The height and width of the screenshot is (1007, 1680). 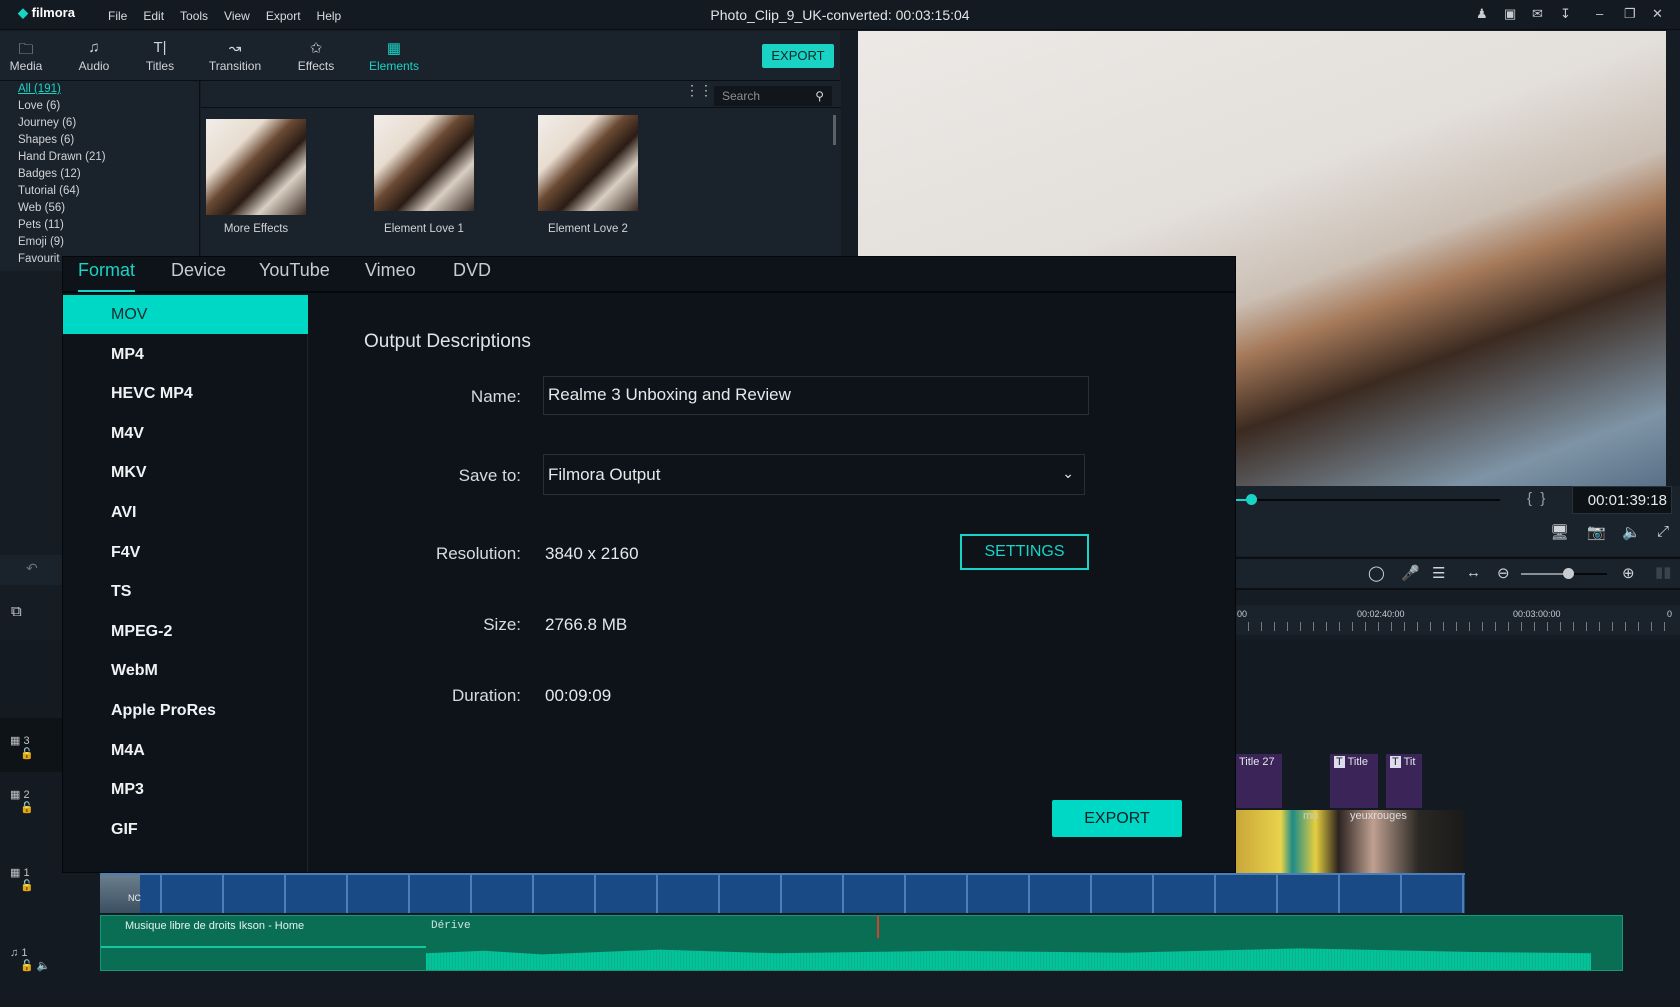 I want to click on element-item: Element Love 1, so click(x=431, y=175).